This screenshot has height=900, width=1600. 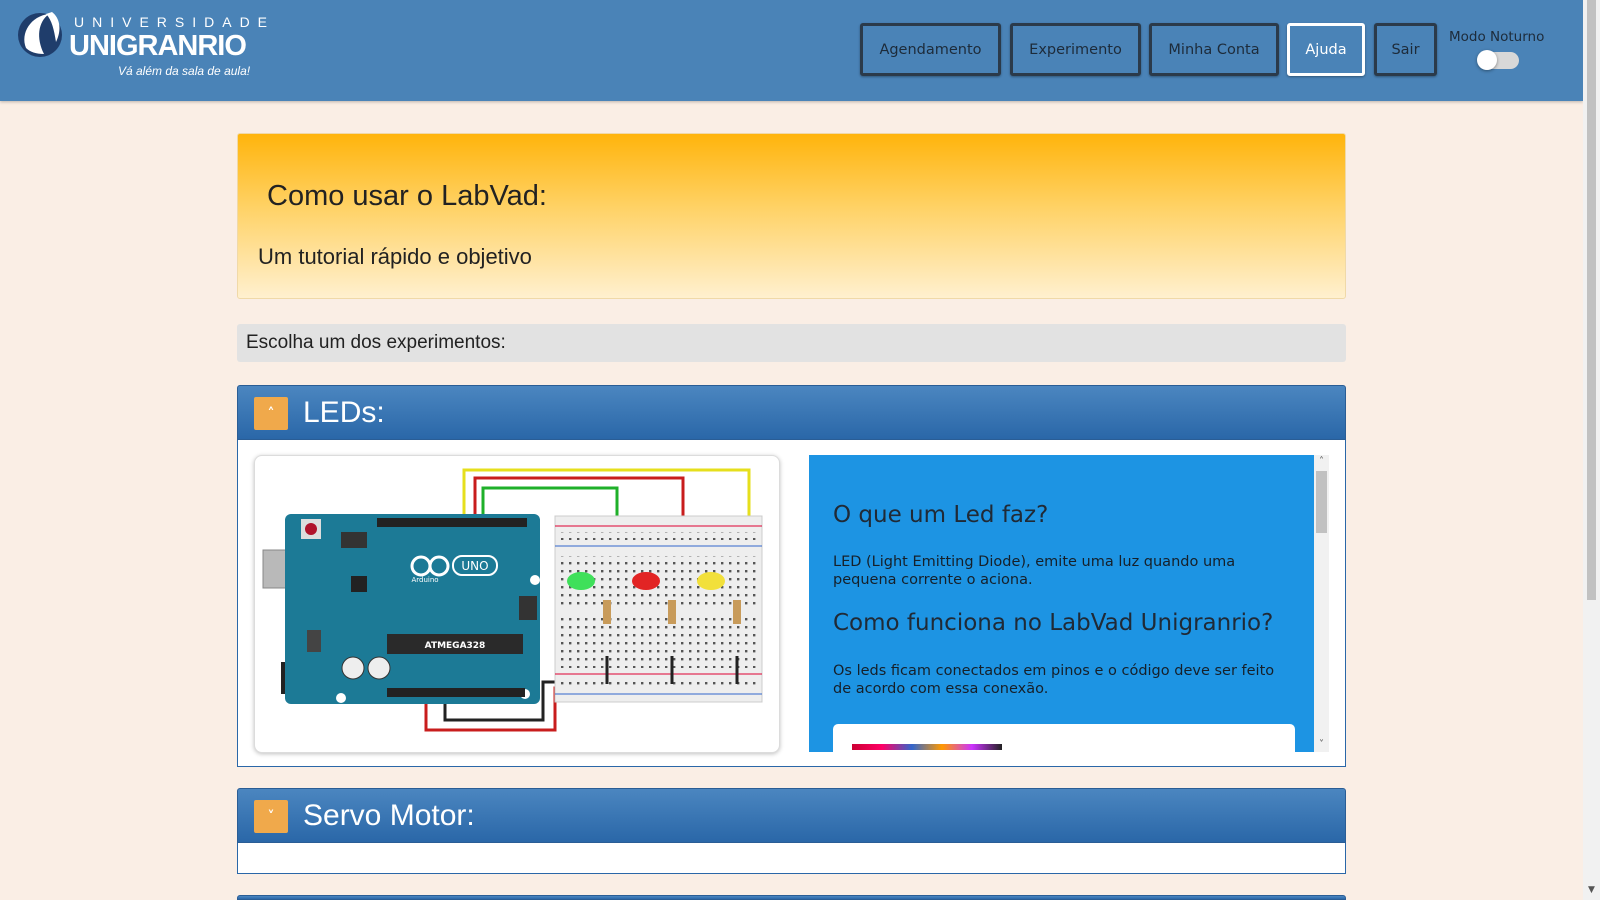 I want to click on collapse-leds-button: ˄, so click(x=271, y=413).